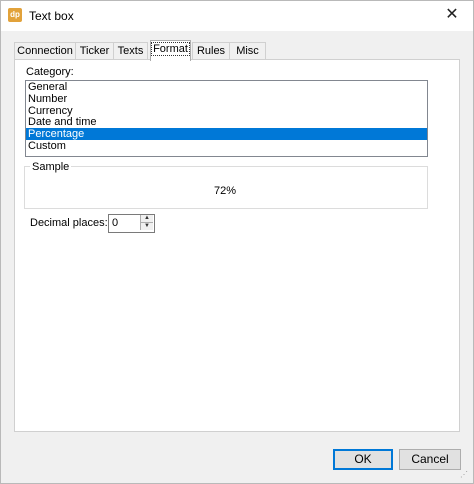  What do you see at coordinates (51, 167) in the screenshot?
I see `sample-label: Sample` at bounding box center [51, 167].